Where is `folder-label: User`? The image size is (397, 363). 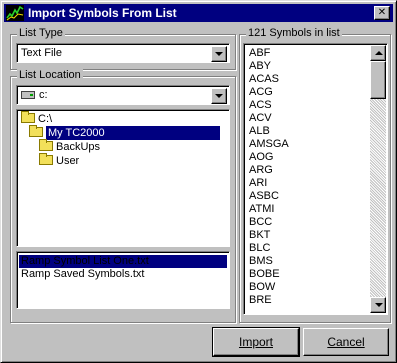 folder-label: User is located at coordinates (68, 161).